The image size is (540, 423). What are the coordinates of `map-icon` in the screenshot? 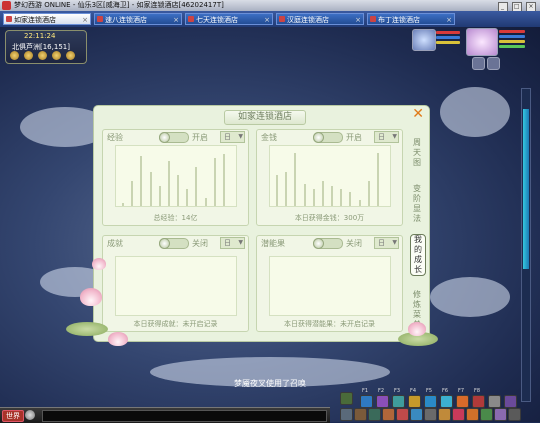 It's located at (14, 55).